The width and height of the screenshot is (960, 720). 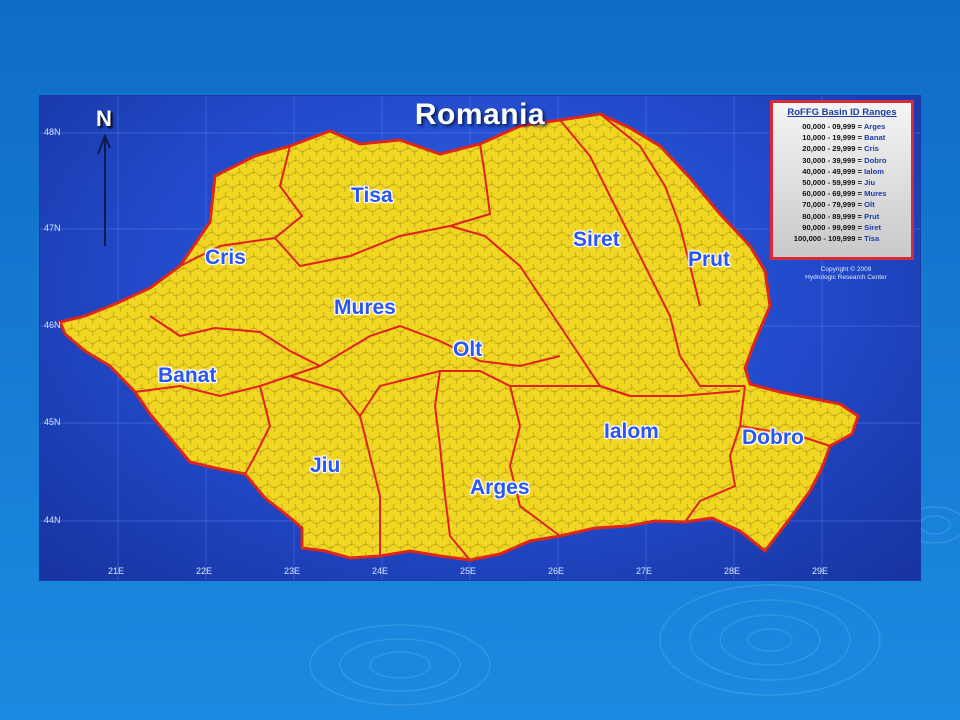 What do you see at coordinates (820, 571) in the screenshot?
I see `longitude-label: 29E` at bounding box center [820, 571].